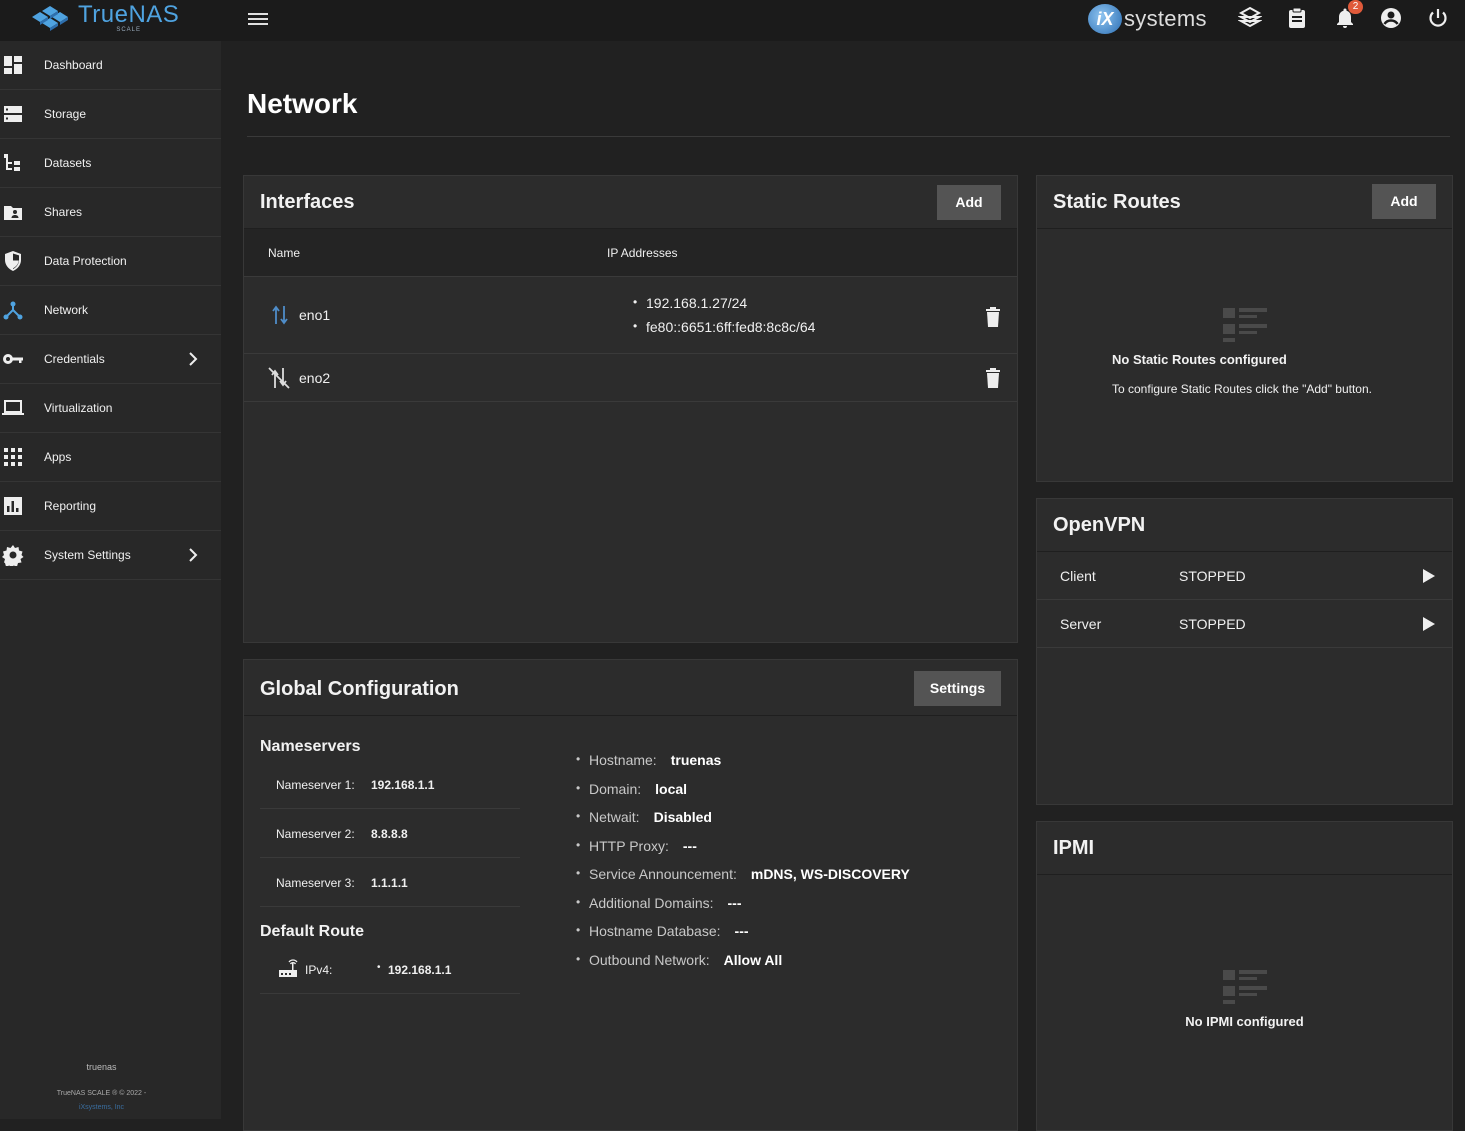  Describe the element at coordinates (1438, 18) in the screenshot. I see `power-icon` at that location.